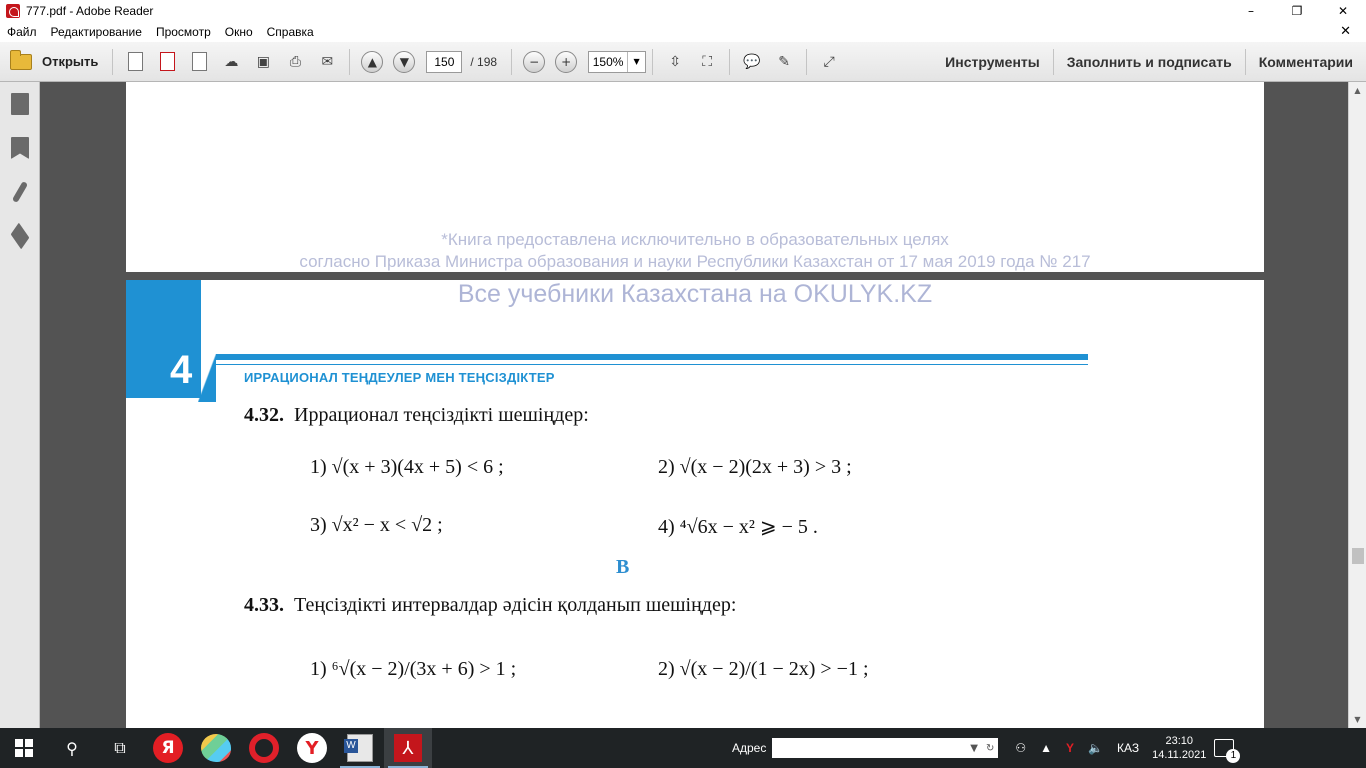 The width and height of the screenshot is (1366, 768). What do you see at coordinates (1251, 11) in the screenshot?
I see `minimize-button: –` at bounding box center [1251, 11].